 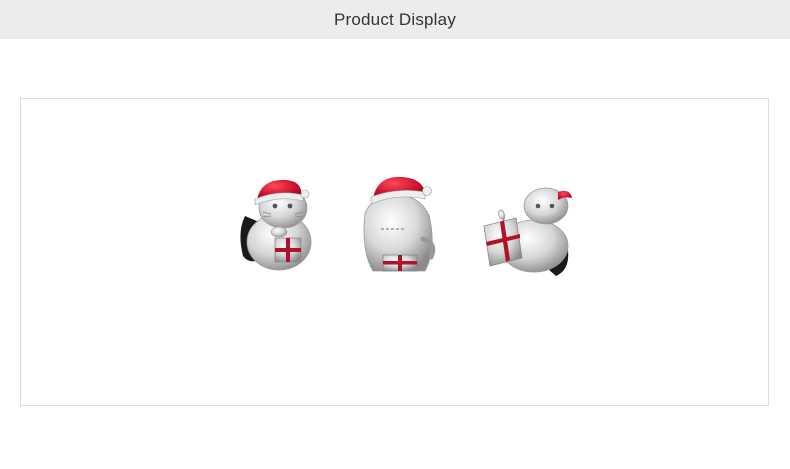 I want to click on page-header: Product Display, so click(x=395, y=19).